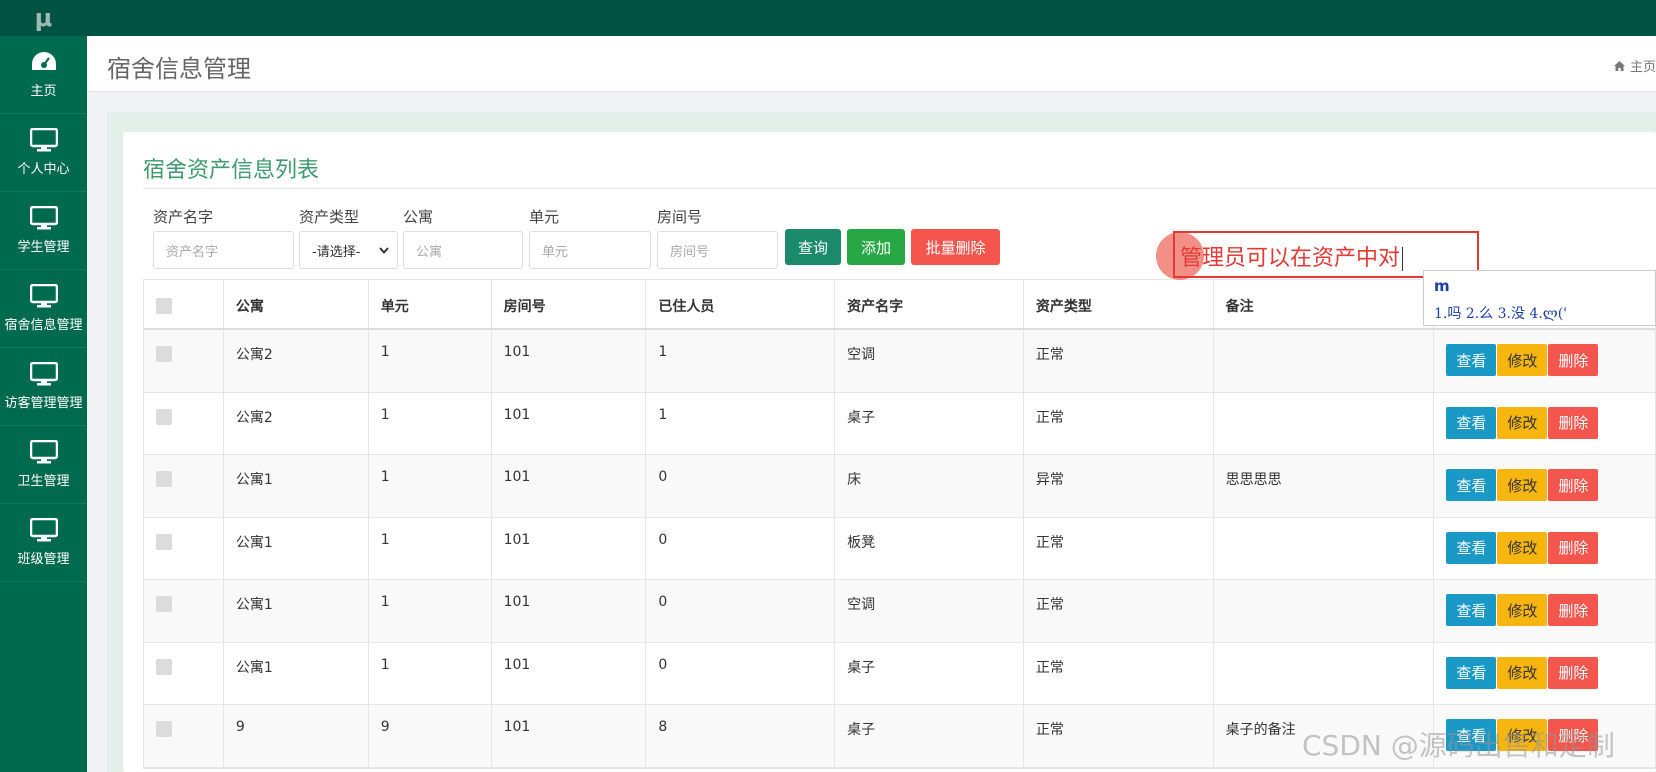 The width and height of the screenshot is (1656, 772). Describe the element at coordinates (43, 309) in the screenshot. I see `sidebar-item-dorm-info: 宿舍信息管理` at that location.